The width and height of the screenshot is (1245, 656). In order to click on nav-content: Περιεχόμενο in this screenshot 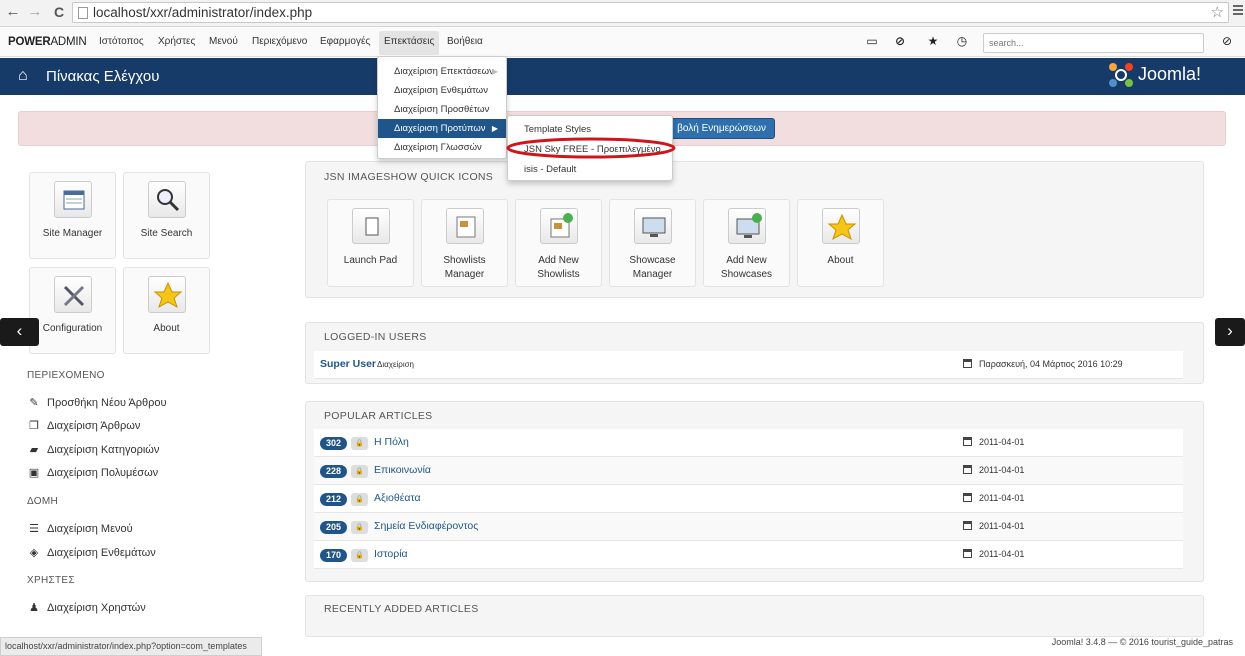, I will do `click(279, 41)`.